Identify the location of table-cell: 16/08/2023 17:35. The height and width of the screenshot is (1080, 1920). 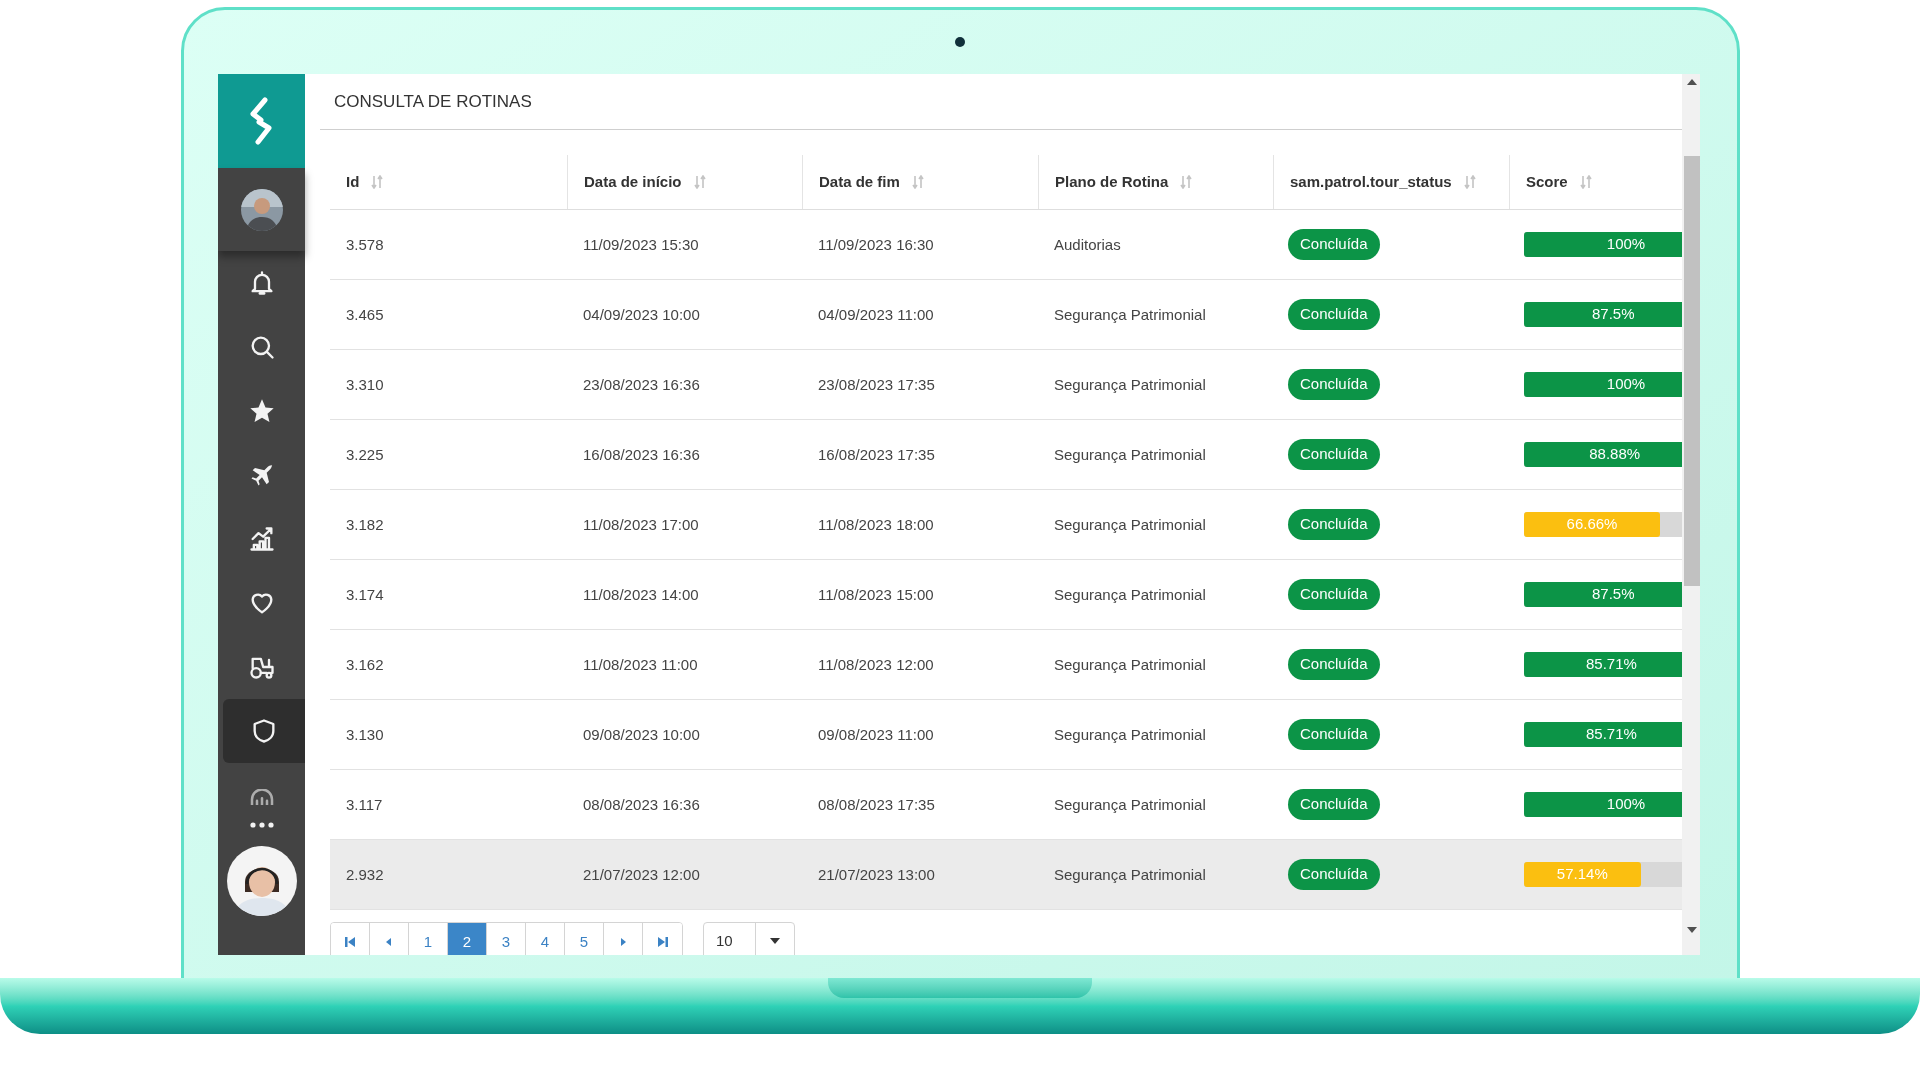
(876, 454).